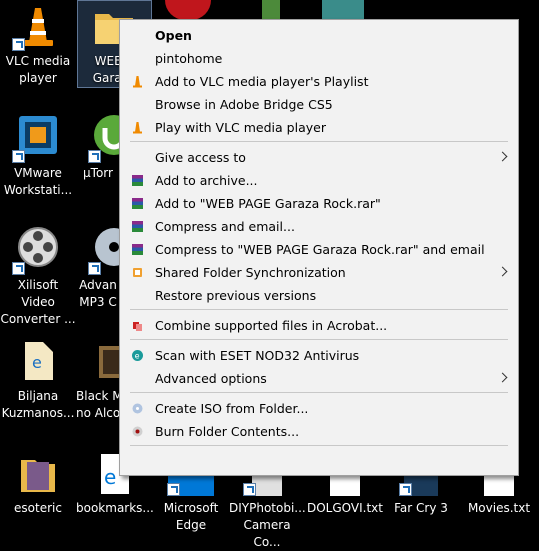  Describe the element at coordinates (240, 127) in the screenshot. I see `menu-item-label: Play with VLC media player` at that location.